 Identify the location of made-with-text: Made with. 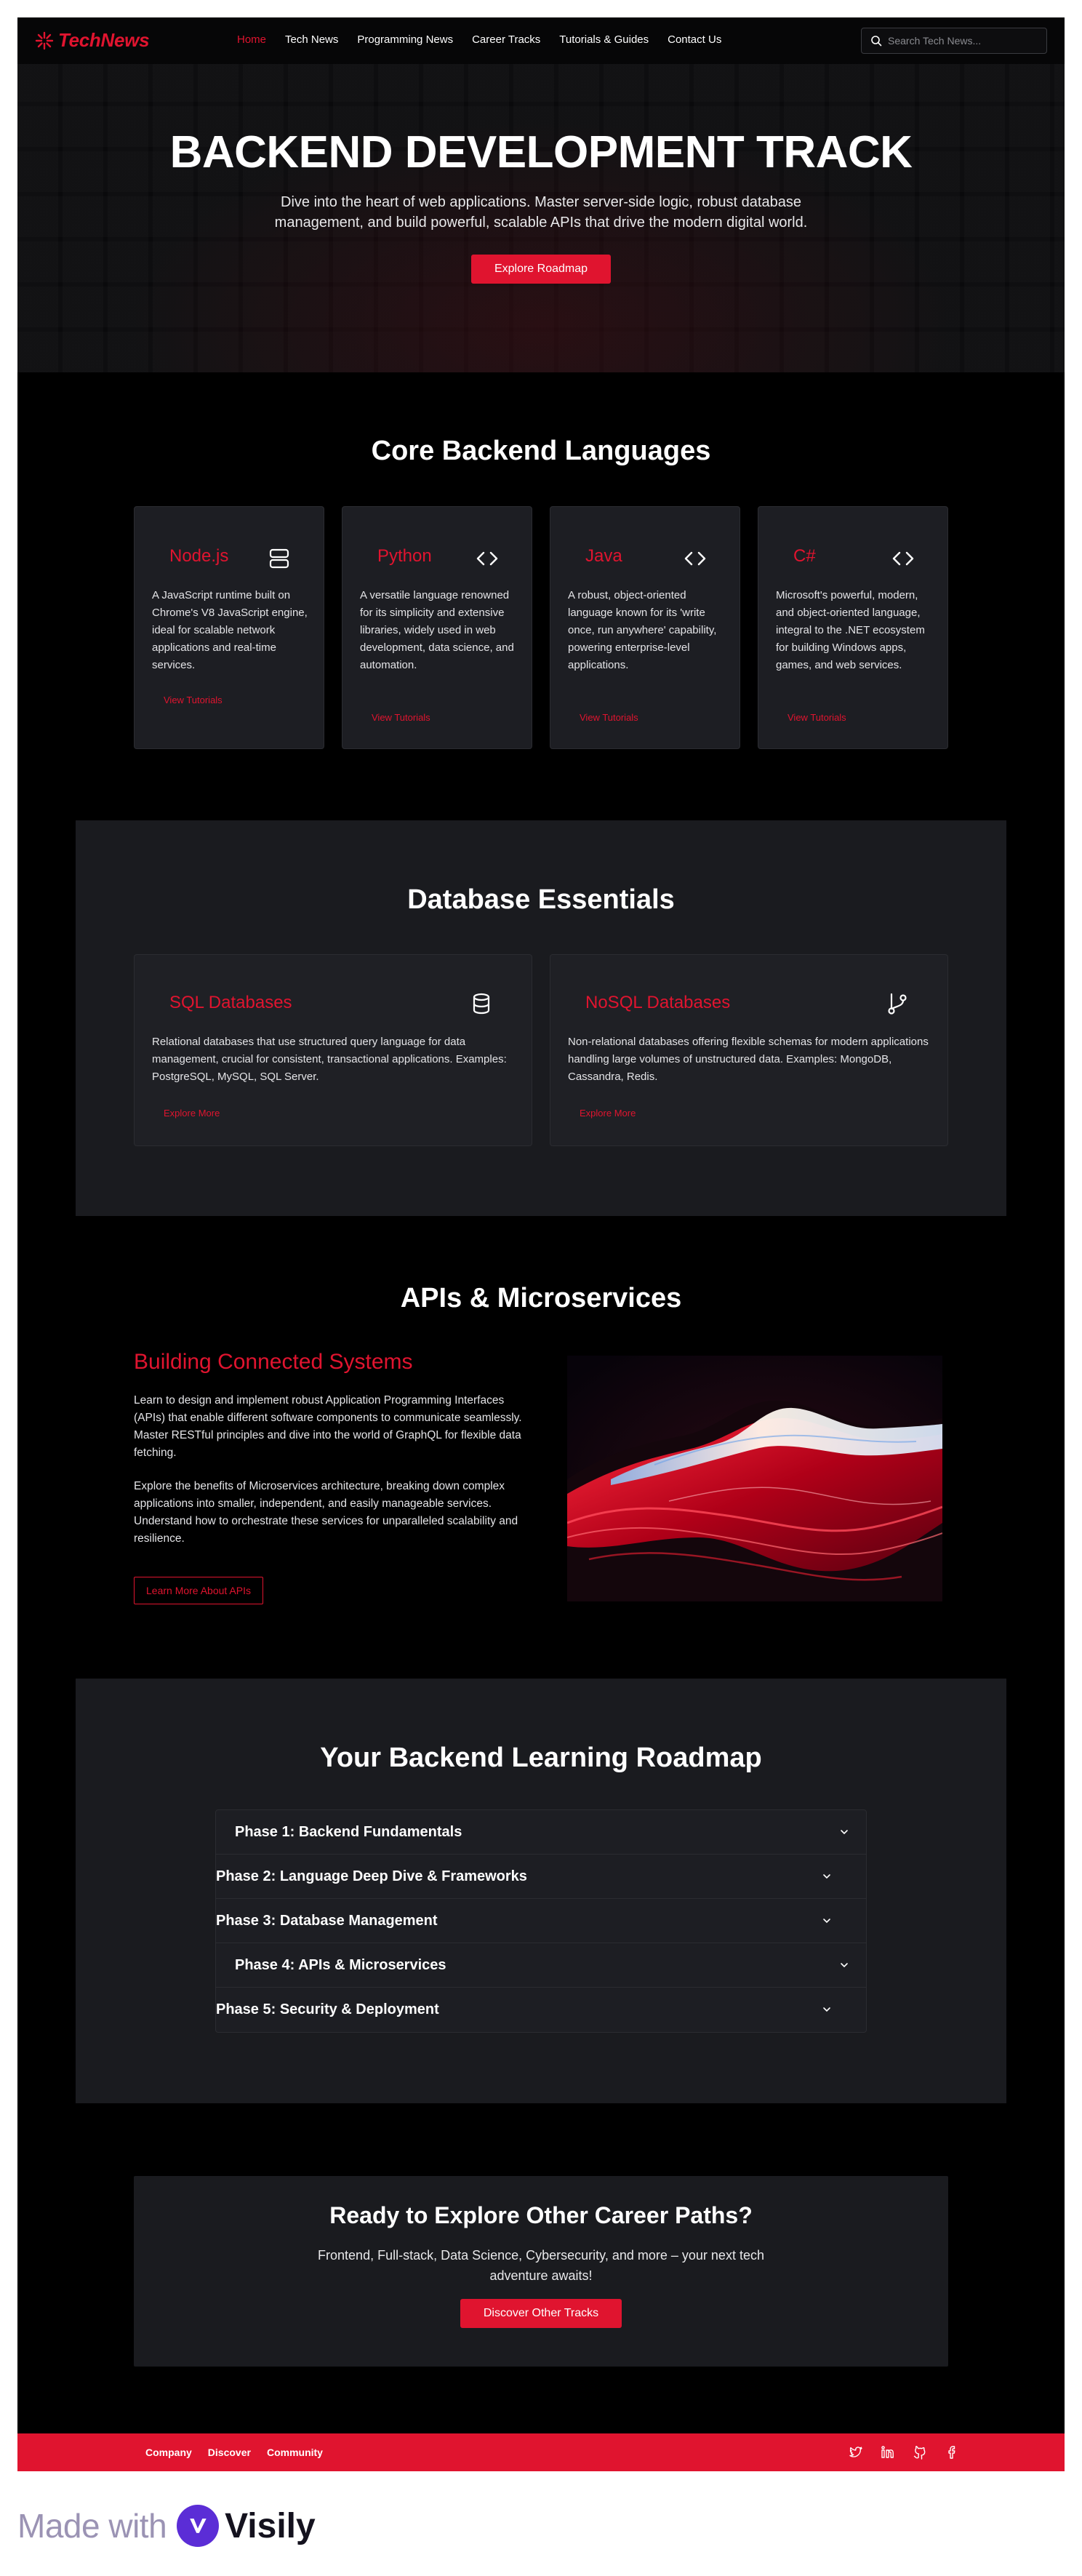
(92, 2526).